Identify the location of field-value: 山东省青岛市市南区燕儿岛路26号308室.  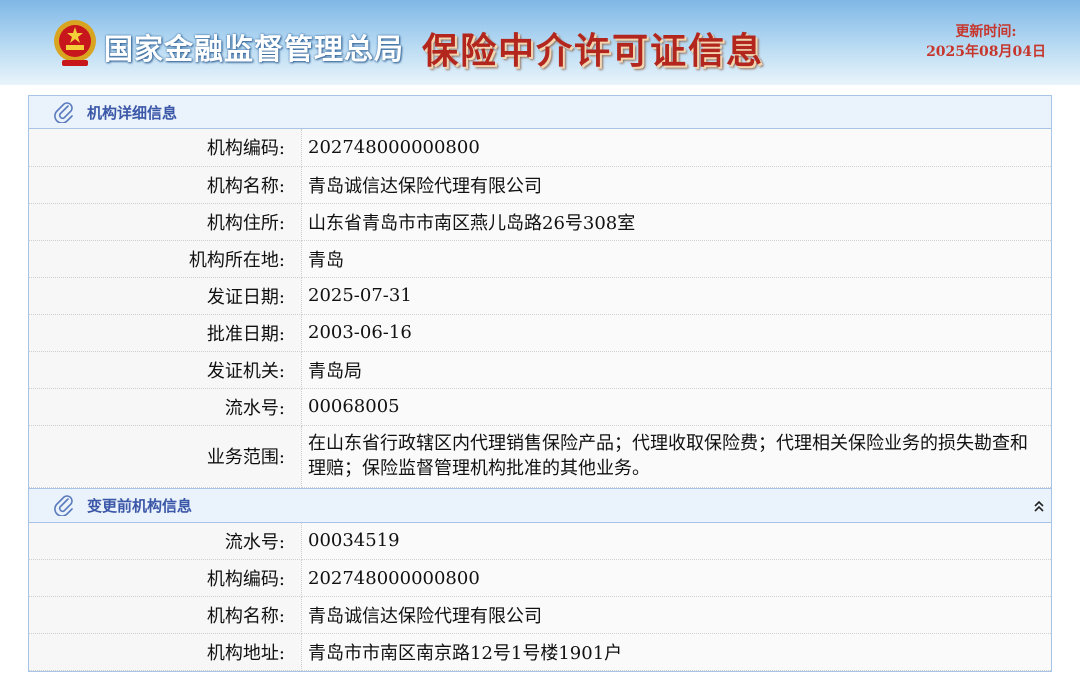
(676, 222).